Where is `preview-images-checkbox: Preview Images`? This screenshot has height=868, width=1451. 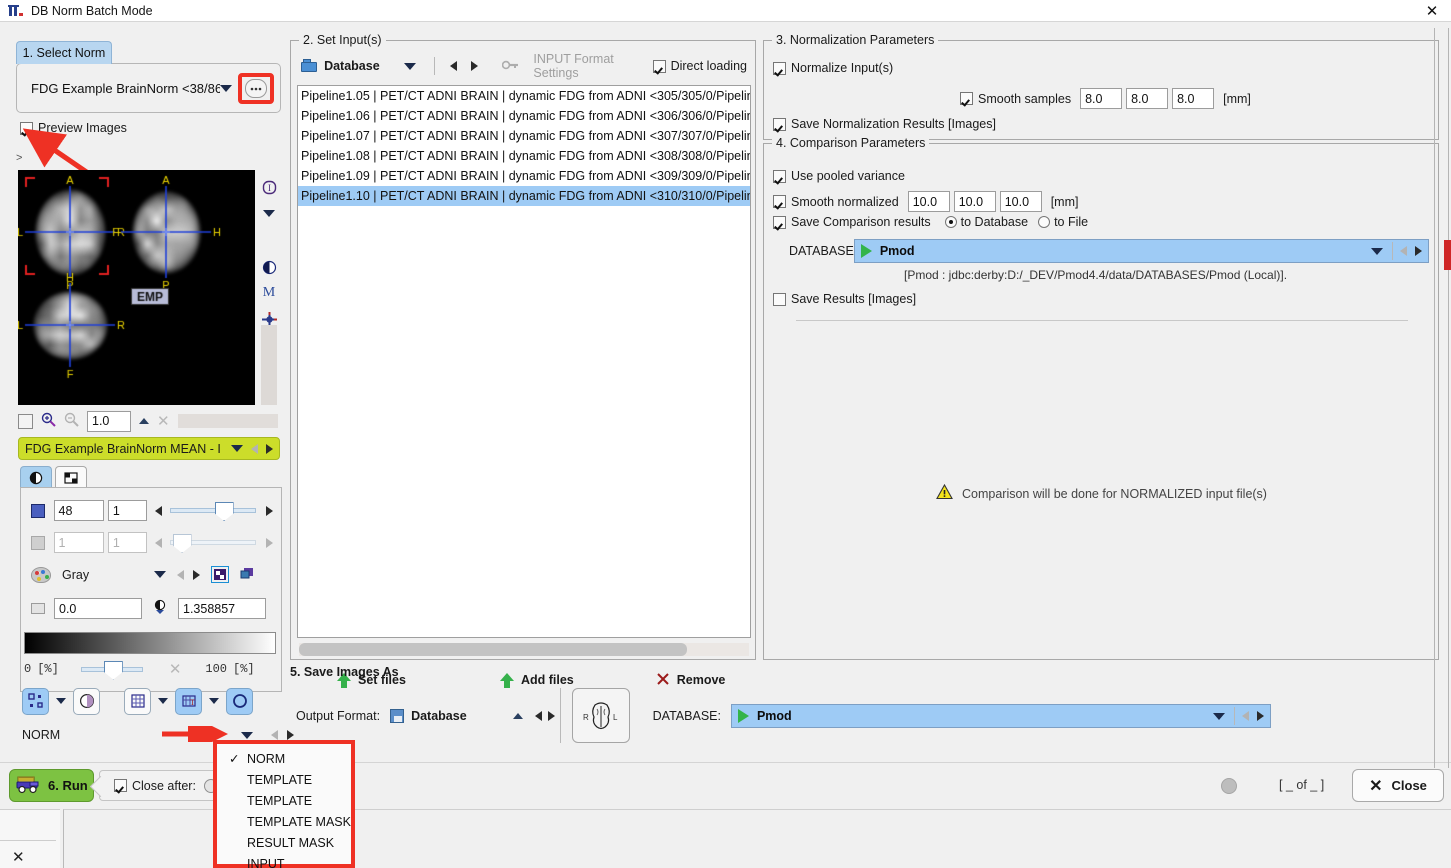
preview-images-checkbox: Preview Images is located at coordinates (73, 128).